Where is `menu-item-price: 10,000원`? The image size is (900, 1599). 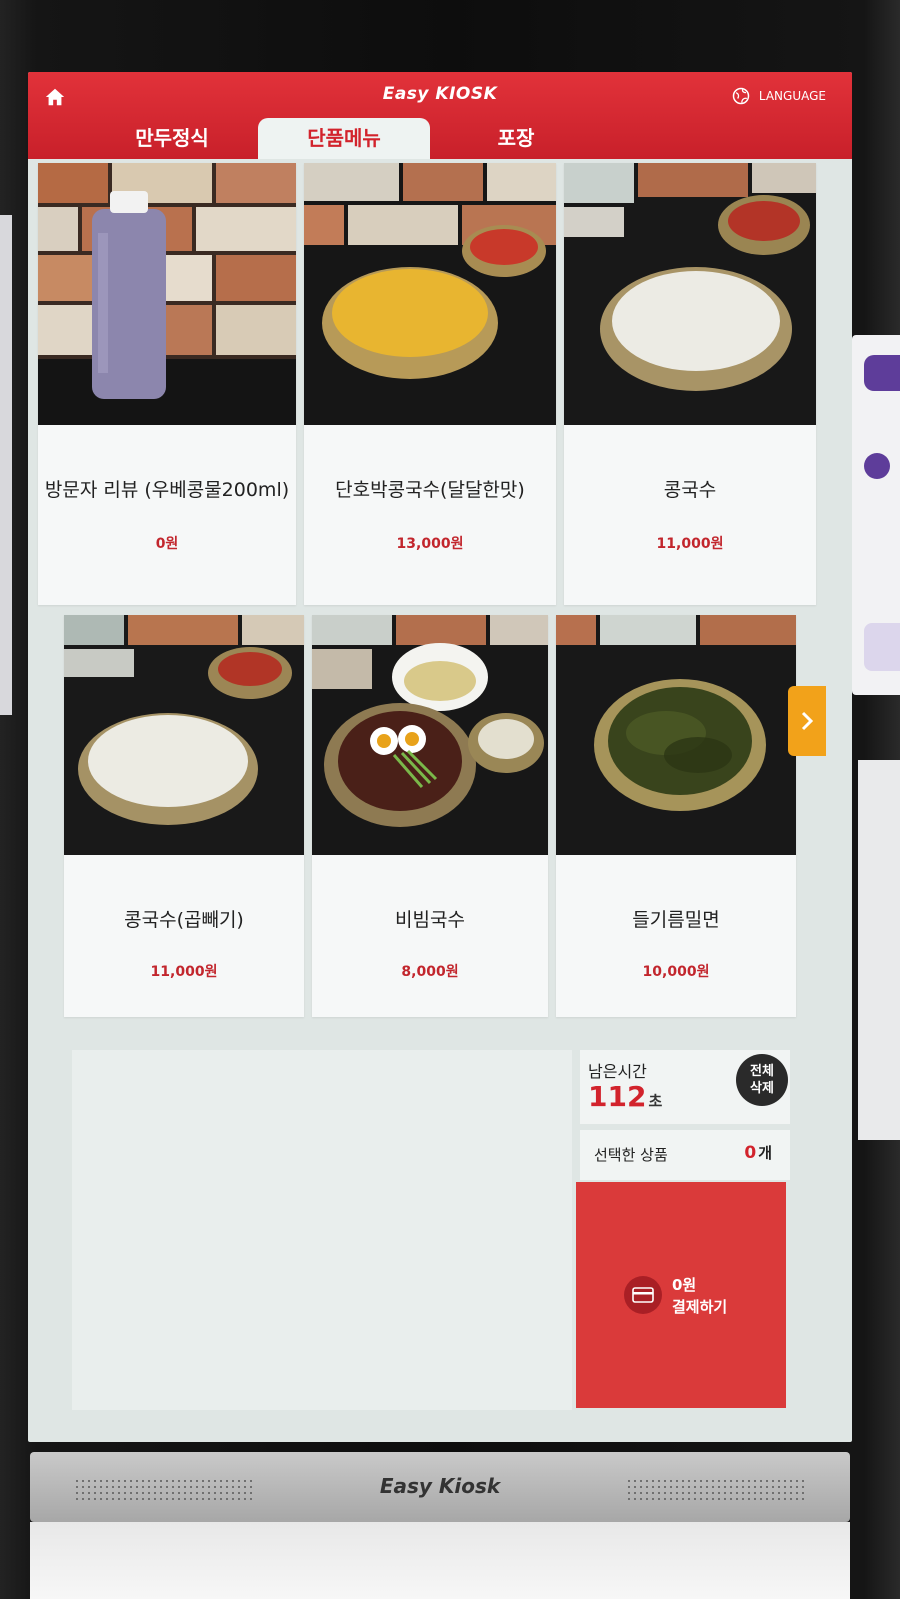
menu-item-price: 10,000원 is located at coordinates (676, 972).